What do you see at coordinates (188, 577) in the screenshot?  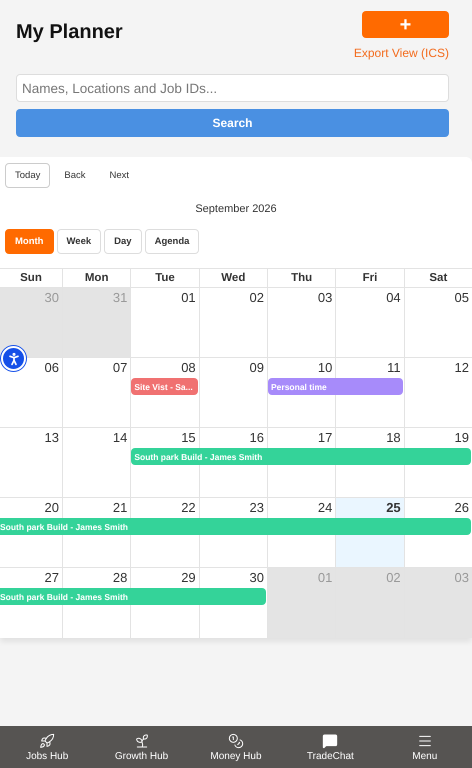 I see `date-number: 29` at bounding box center [188, 577].